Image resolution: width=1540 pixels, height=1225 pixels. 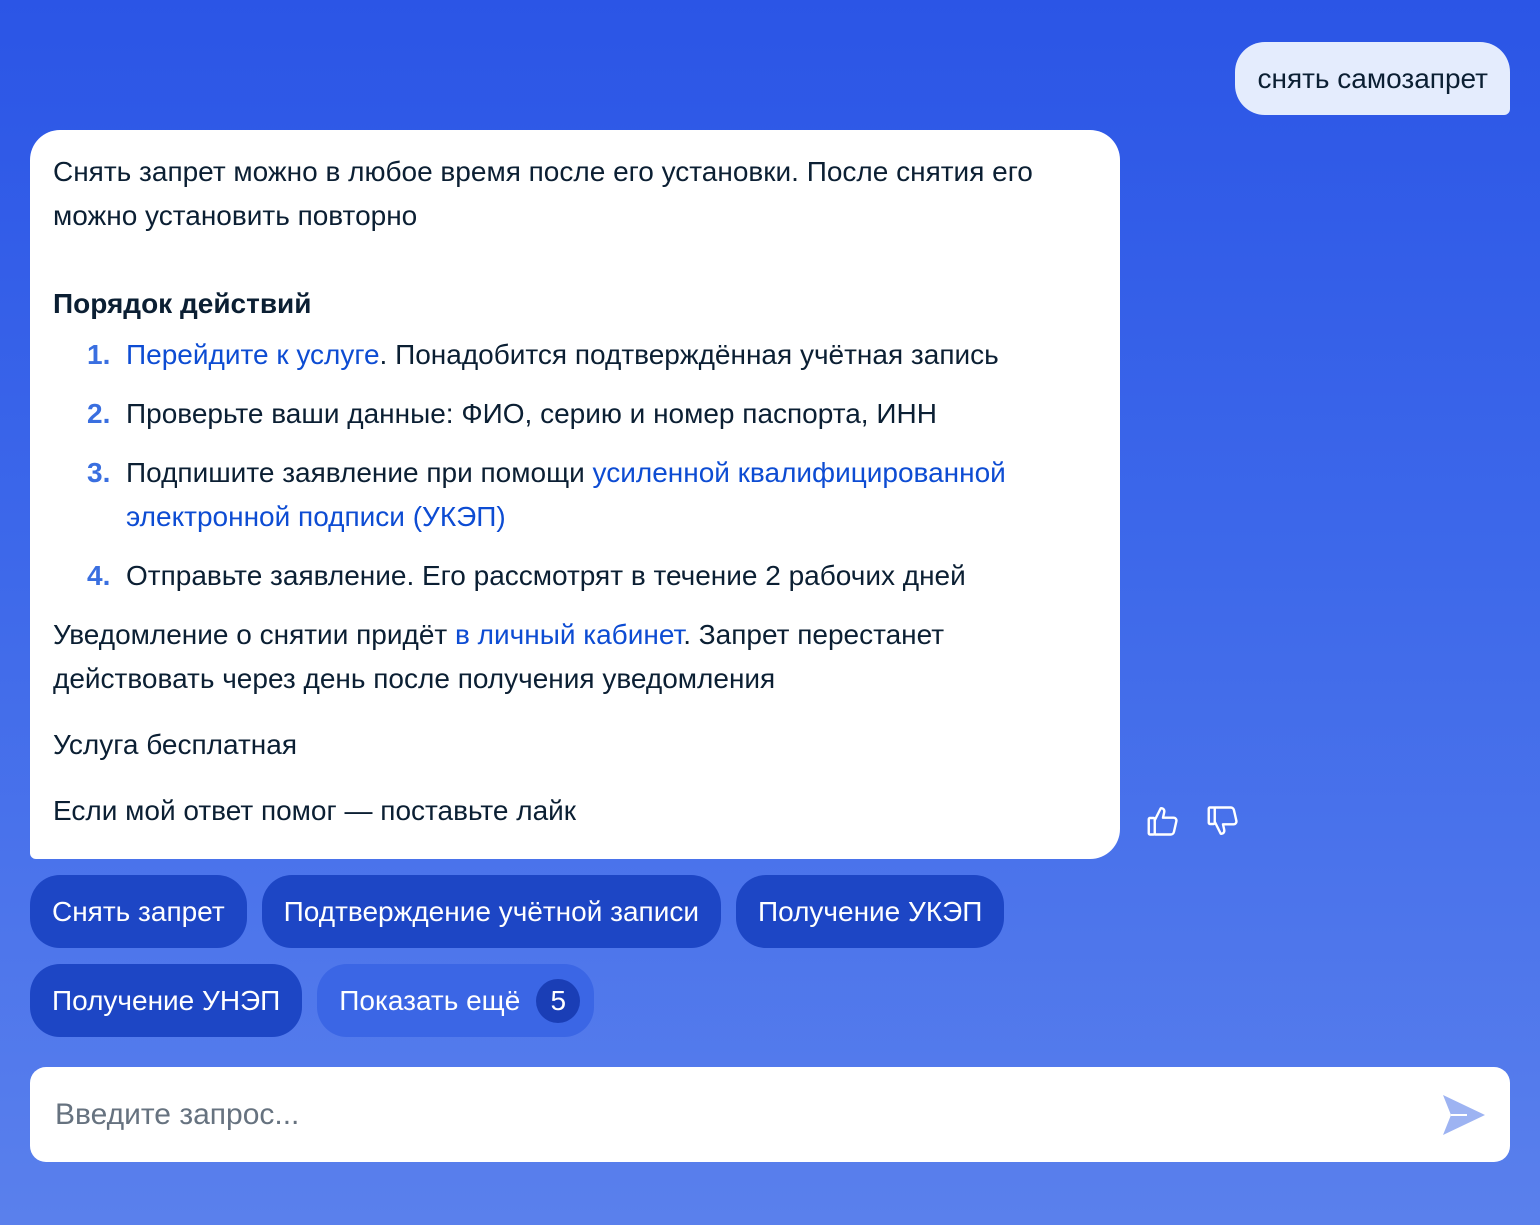 I want to click on thumbs-up-icon, so click(x=1162, y=821).